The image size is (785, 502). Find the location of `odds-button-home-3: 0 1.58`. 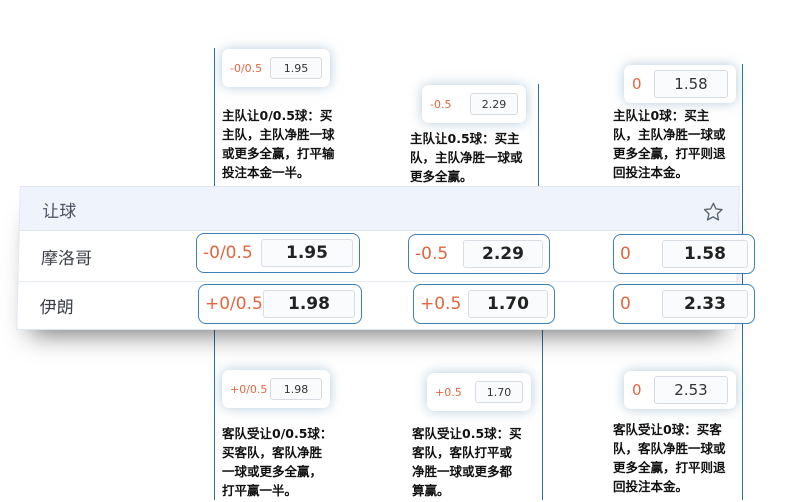

odds-button-home-3: 0 1.58 is located at coordinates (684, 254).